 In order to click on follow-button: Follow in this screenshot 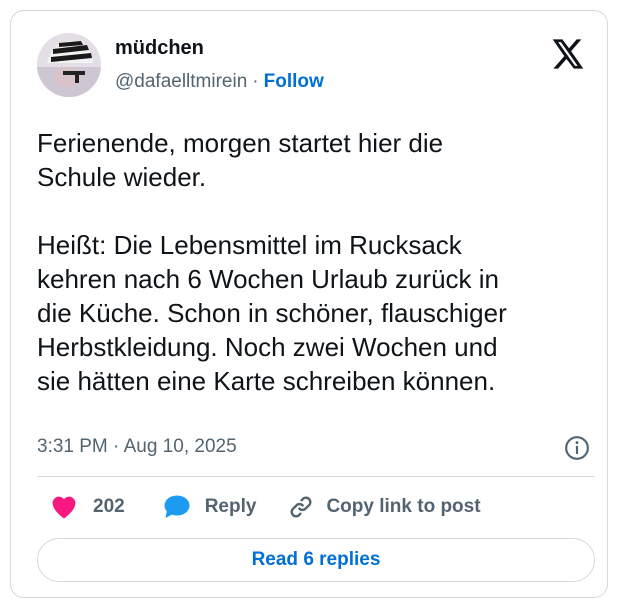, I will do `click(294, 81)`.